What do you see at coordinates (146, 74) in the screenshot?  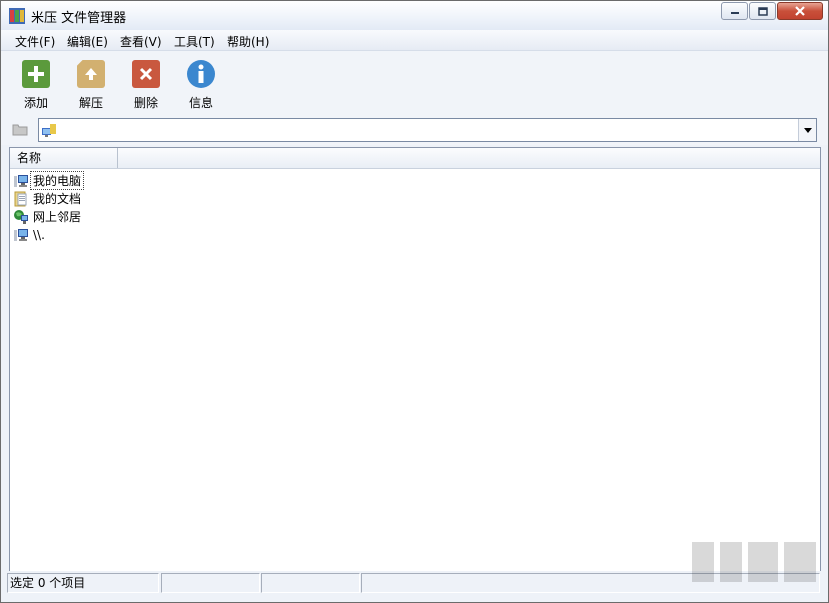 I see `delete-x-icon` at bounding box center [146, 74].